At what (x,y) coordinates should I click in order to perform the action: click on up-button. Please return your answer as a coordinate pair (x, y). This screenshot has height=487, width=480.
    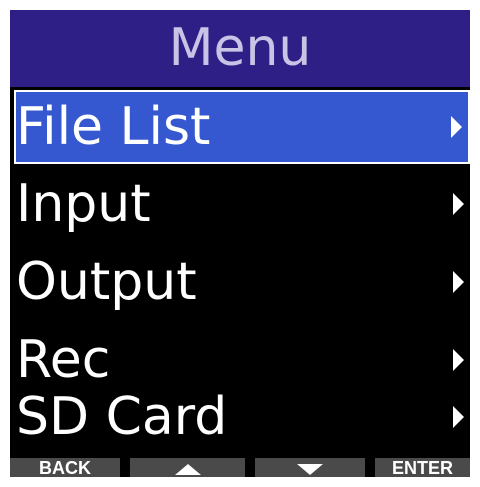
    Looking at the image, I should click on (187, 467).